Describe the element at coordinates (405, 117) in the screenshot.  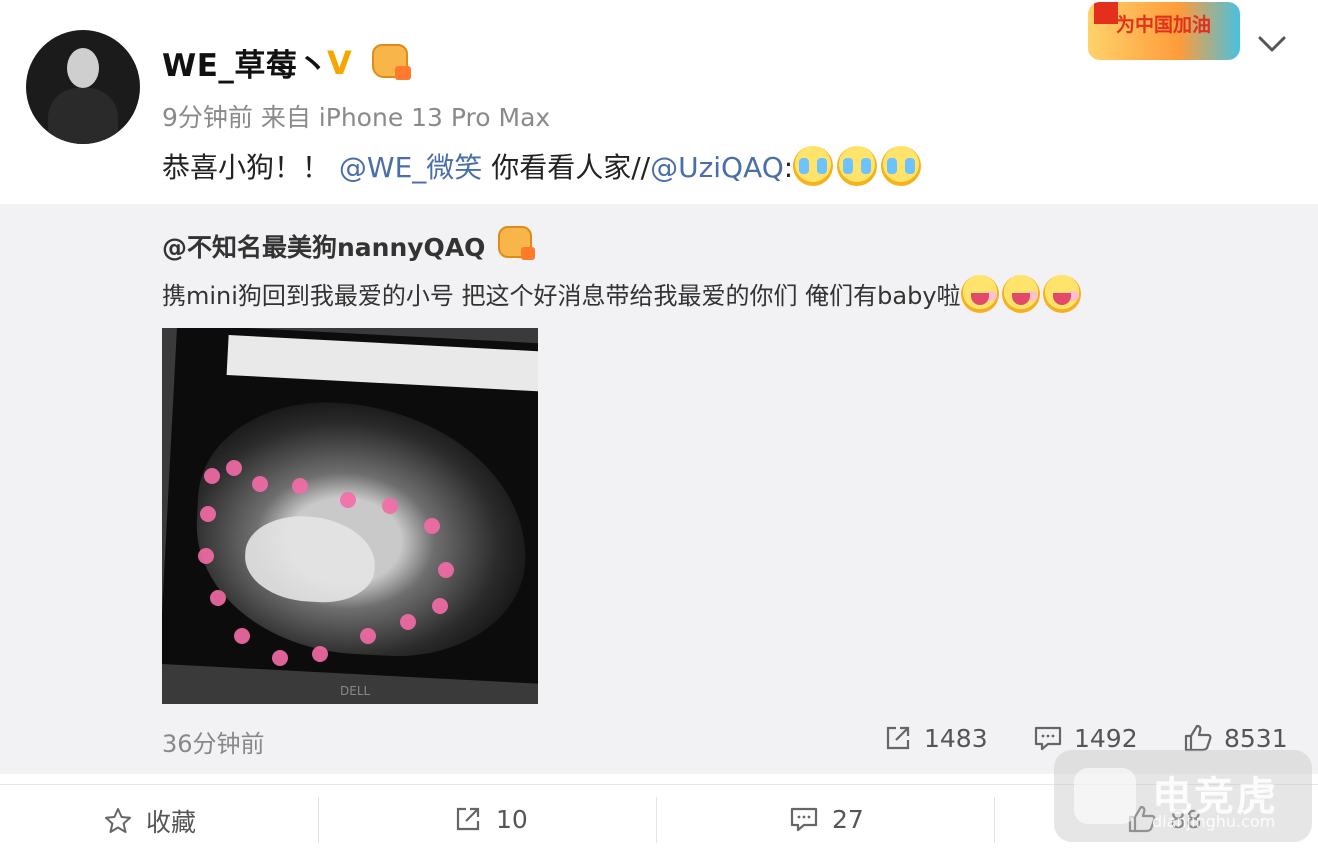
I see `post-source: 来自 iPhone 13 Pro Max` at that location.